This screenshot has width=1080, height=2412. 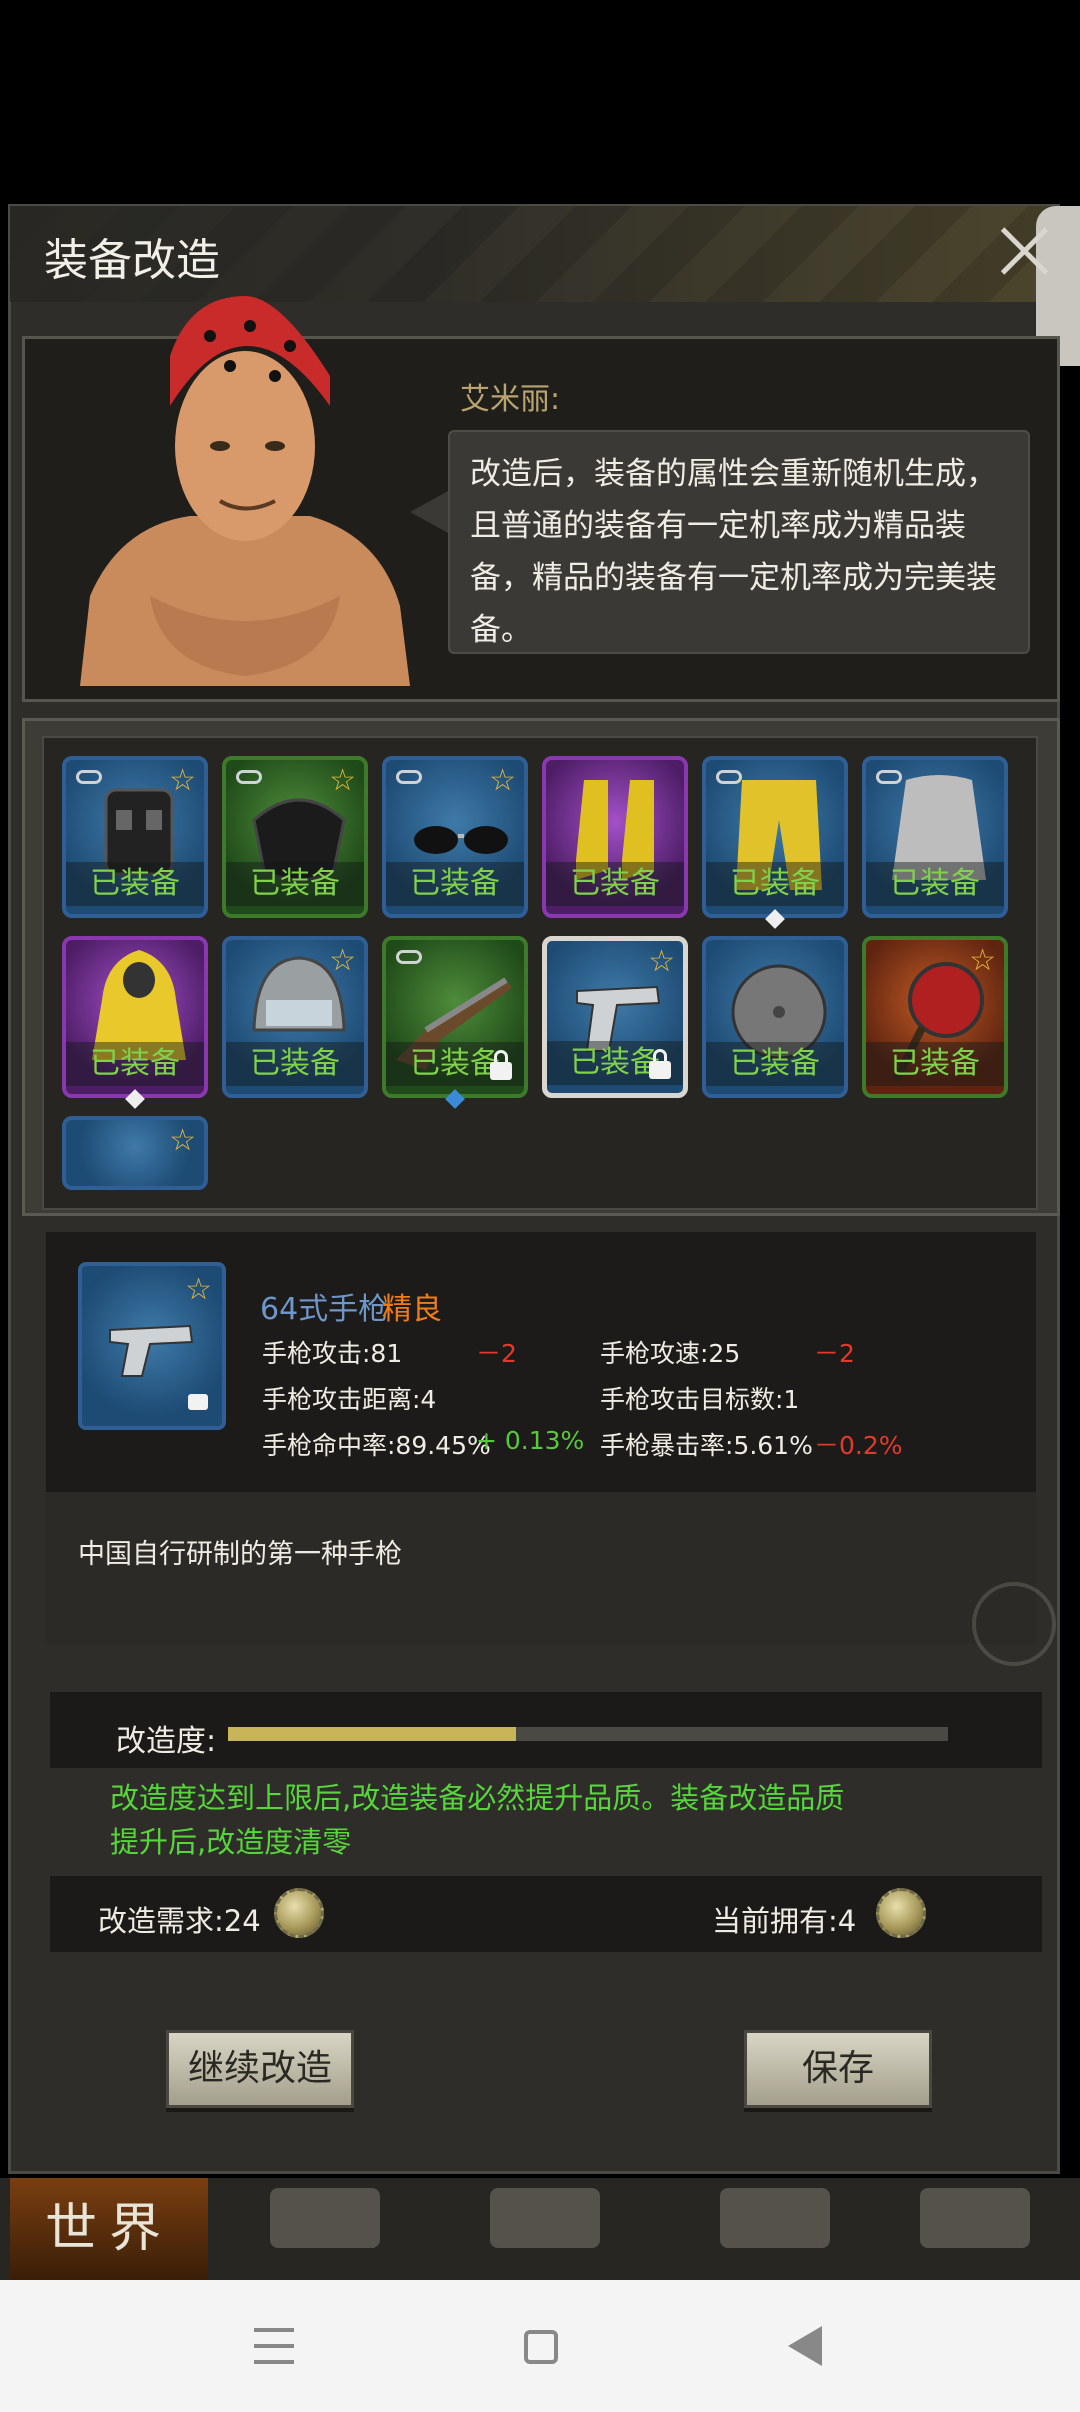 What do you see at coordinates (1024, 250) in the screenshot?
I see `close-button` at bounding box center [1024, 250].